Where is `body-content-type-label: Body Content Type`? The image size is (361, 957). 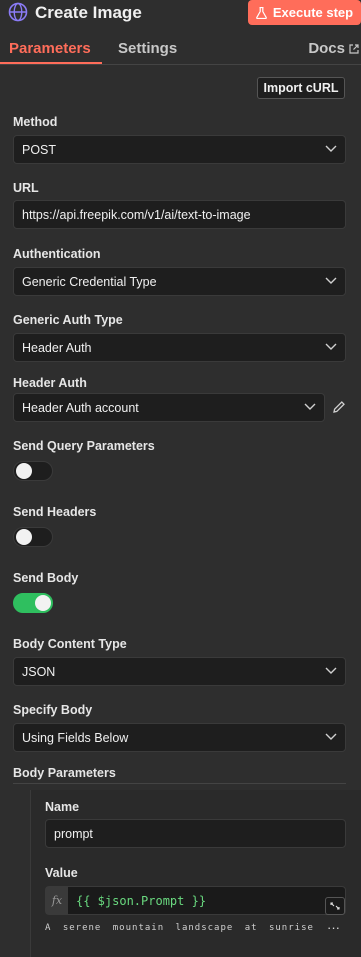
body-content-type-label: Body Content Type is located at coordinates (70, 644).